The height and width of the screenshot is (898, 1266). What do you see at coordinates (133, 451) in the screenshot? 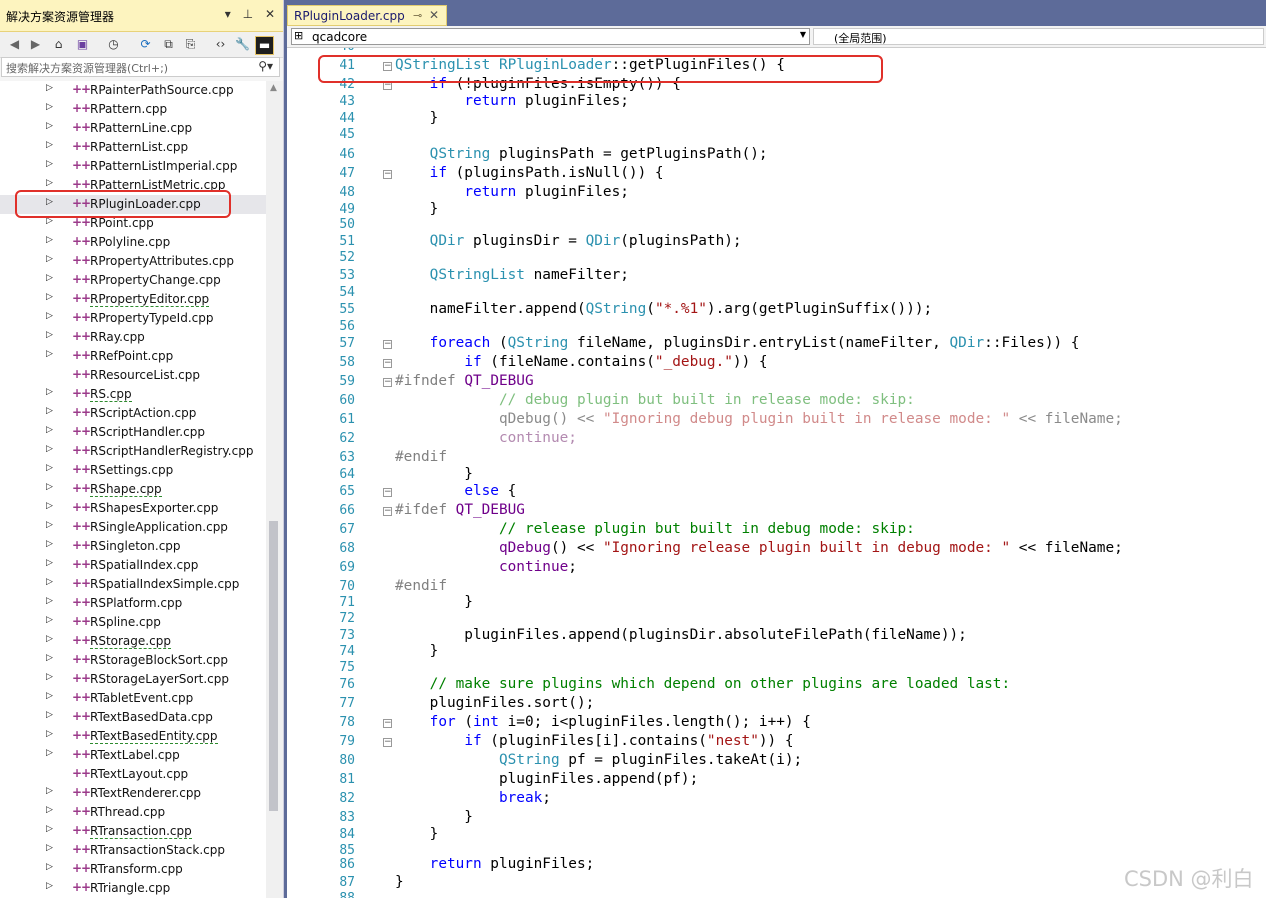
I see `tree-item: ▷ ++ RScriptHandlerRegistry.cpp` at bounding box center [133, 451].